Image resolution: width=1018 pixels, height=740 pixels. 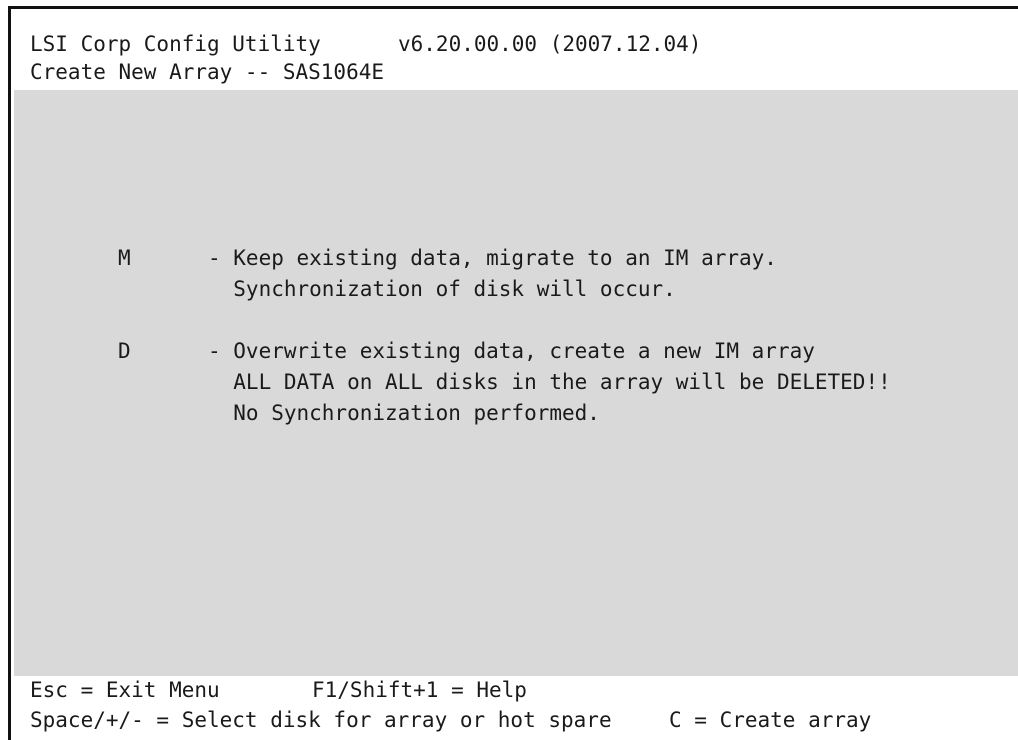 What do you see at coordinates (419, 690) in the screenshot?
I see `help-f1: F1/Shift+1 = Help` at bounding box center [419, 690].